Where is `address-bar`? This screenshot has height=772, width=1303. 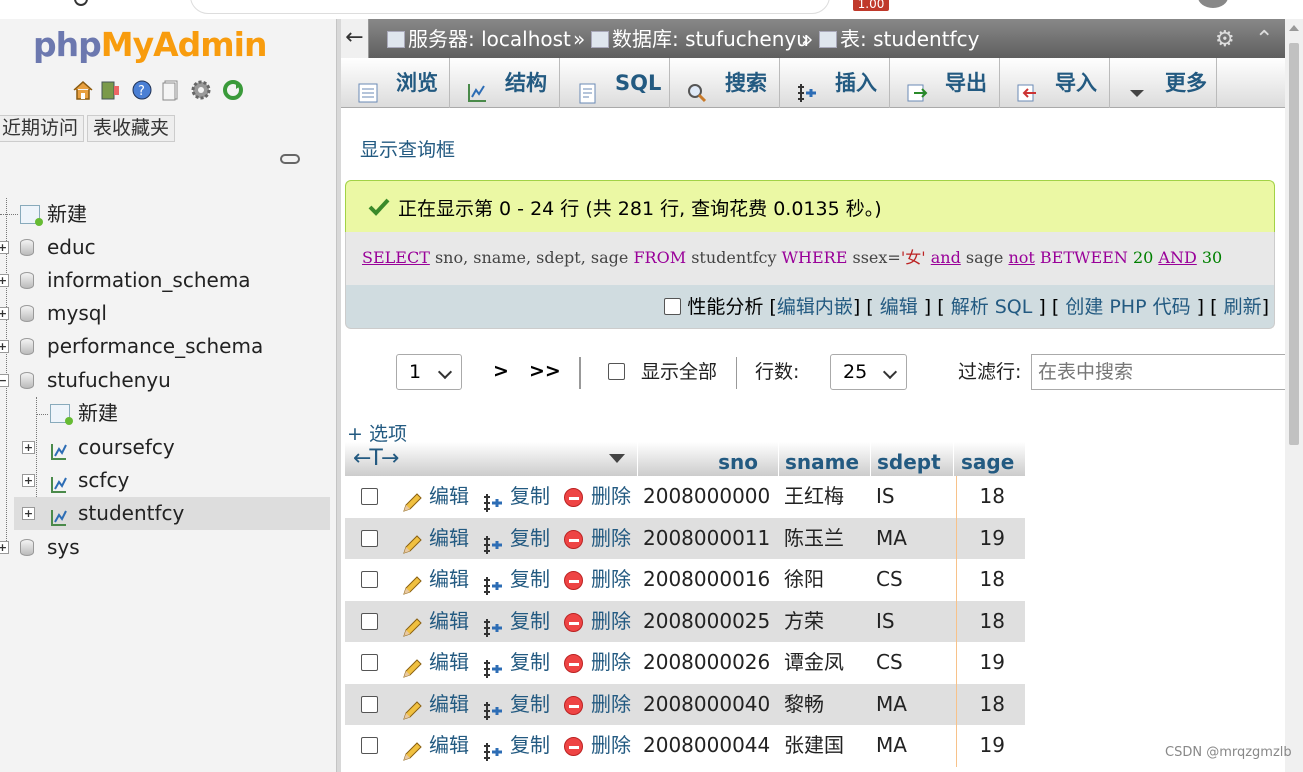 address-bar is located at coordinates (510, 7).